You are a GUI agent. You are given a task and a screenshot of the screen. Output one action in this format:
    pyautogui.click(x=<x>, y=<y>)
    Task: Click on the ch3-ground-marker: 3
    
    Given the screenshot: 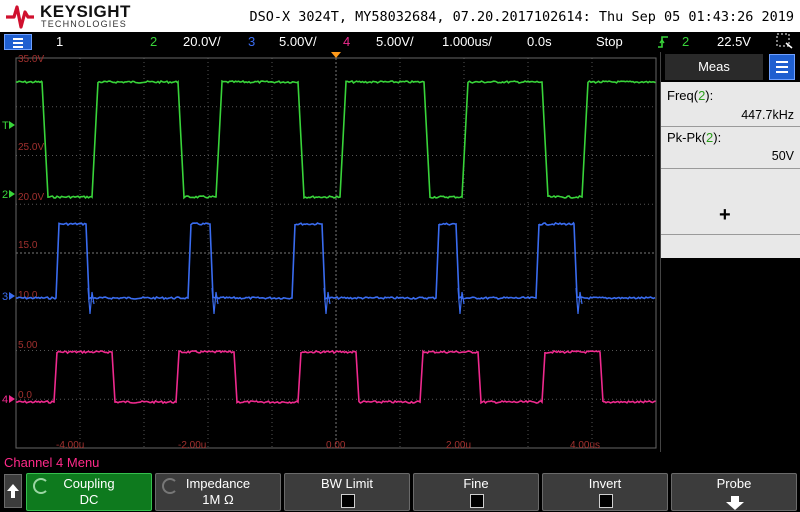 What is the action you would take?
    pyautogui.click(x=5, y=297)
    